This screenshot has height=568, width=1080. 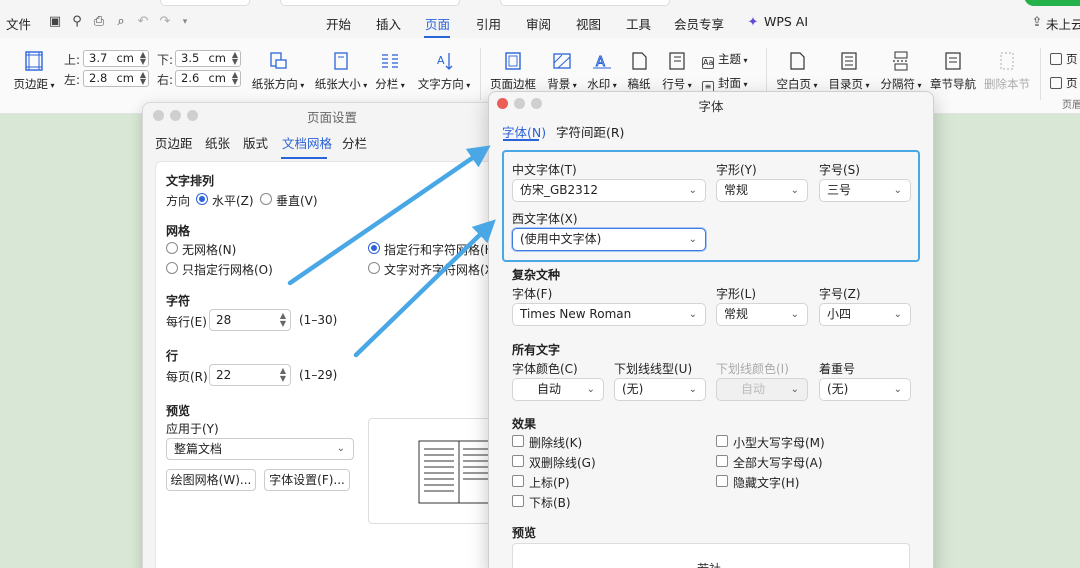 I want to click on left-margin-field: 2.8 cm ▲ ▼, so click(x=116, y=78).